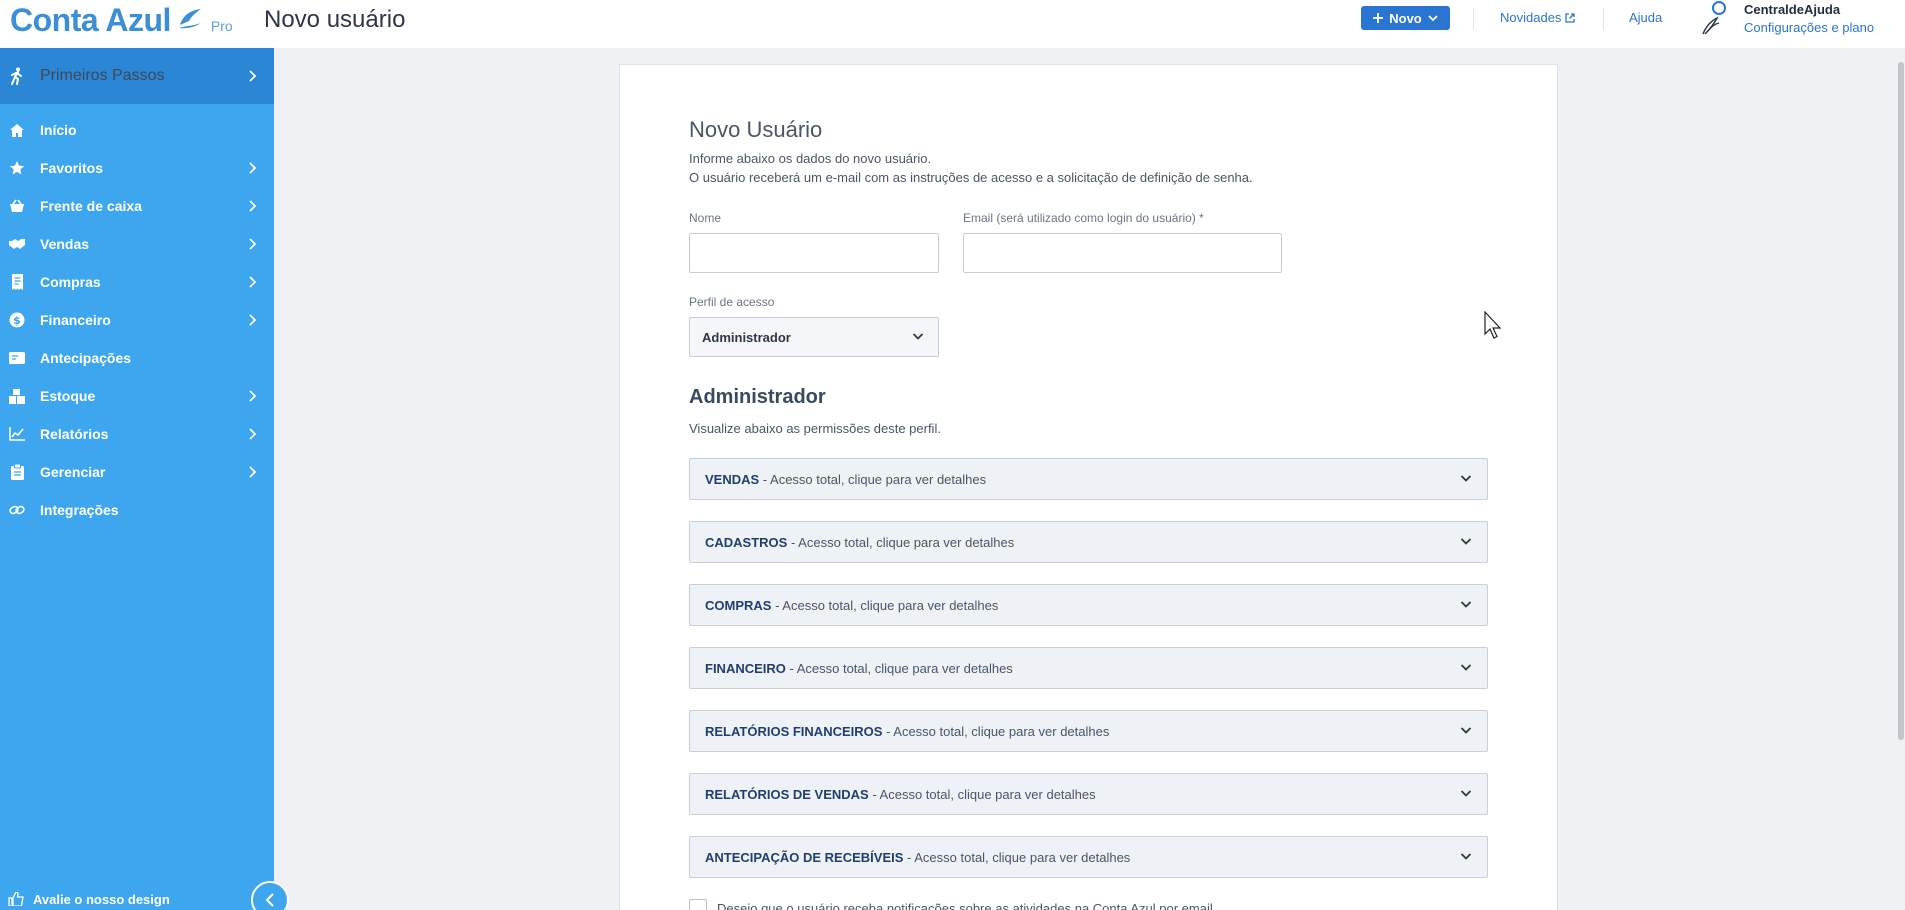  What do you see at coordinates (17, 358) in the screenshot?
I see `card-icon` at bounding box center [17, 358].